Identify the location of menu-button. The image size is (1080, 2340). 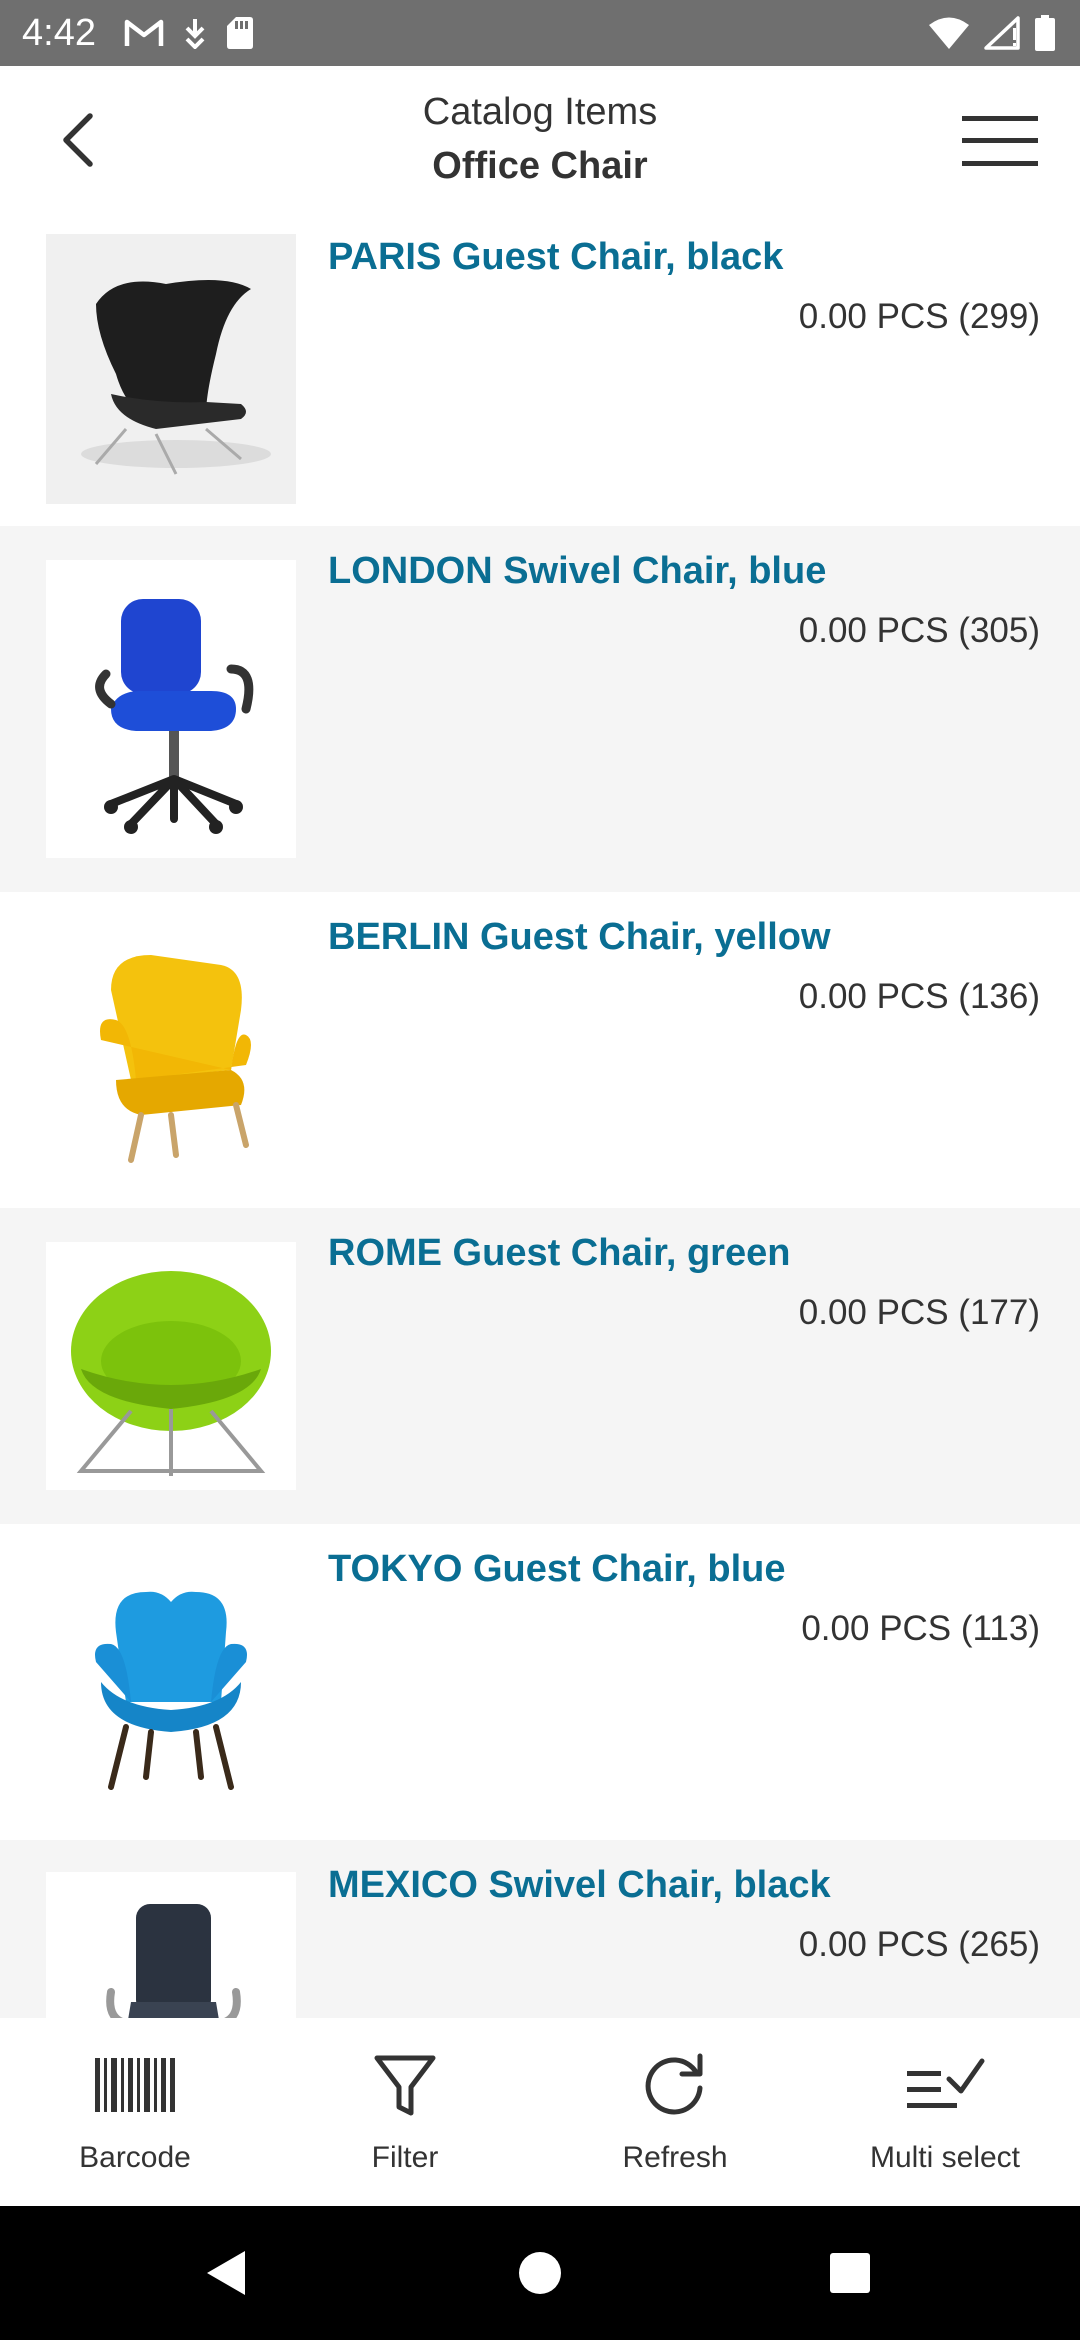
(1000, 141).